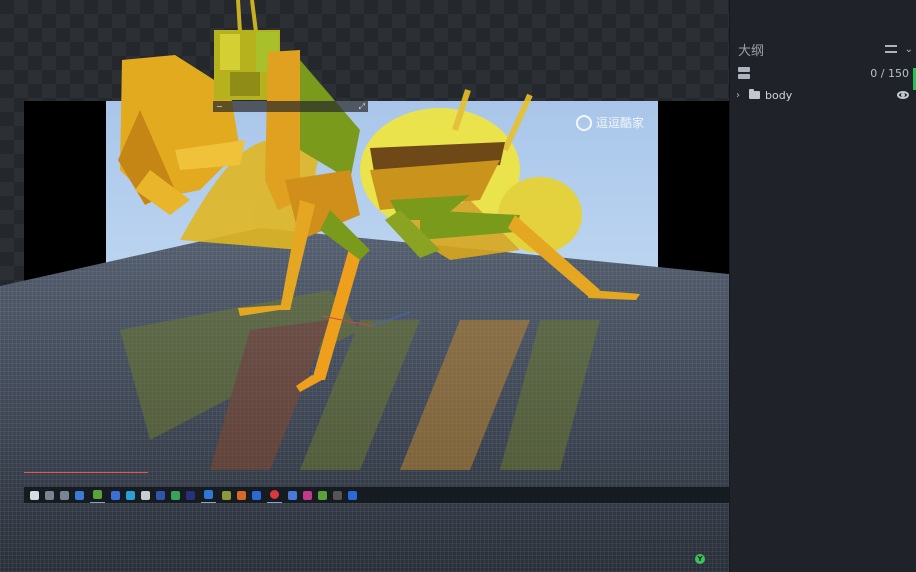  What do you see at coordinates (239, 16) in the screenshot?
I see `antenna-left` at bounding box center [239, 16].